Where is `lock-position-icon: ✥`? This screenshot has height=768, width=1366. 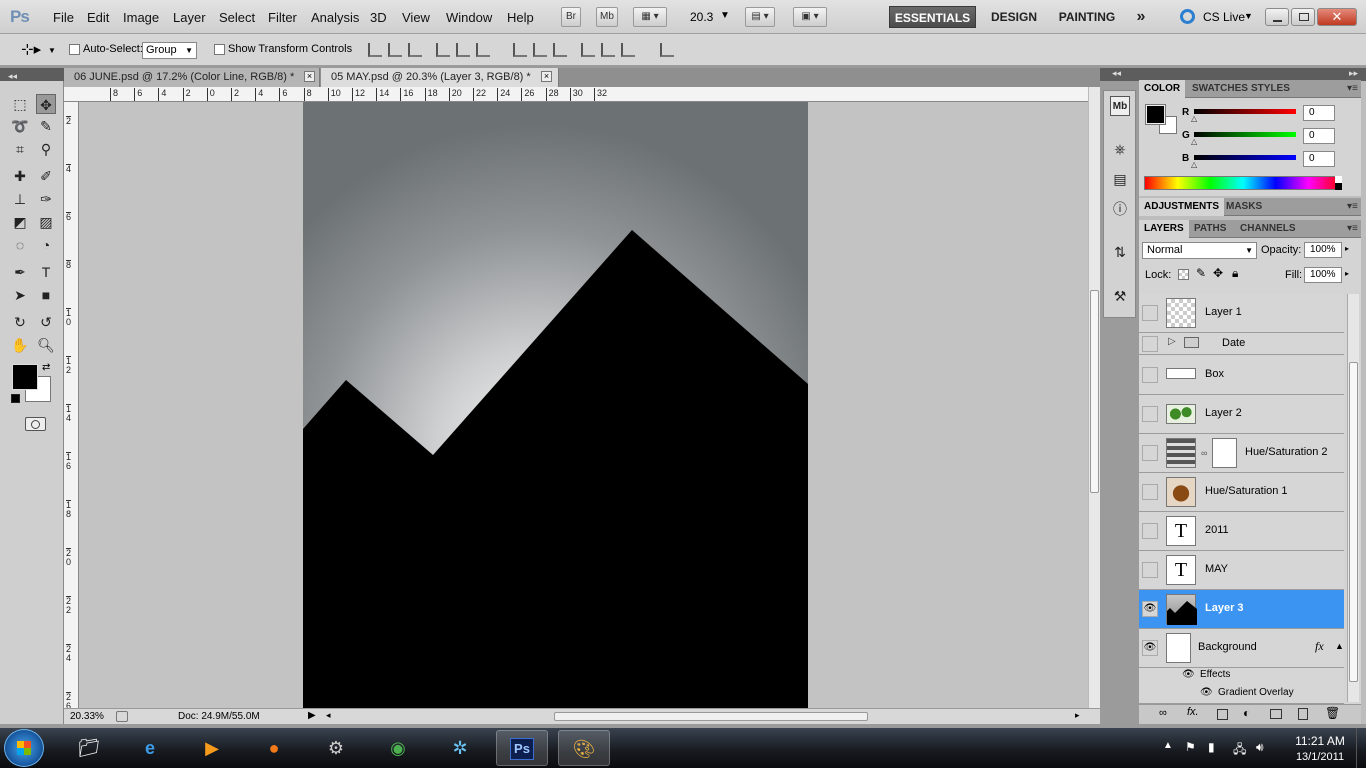 lock-position-icon: ✥ is located at coordinates (1218, 273).